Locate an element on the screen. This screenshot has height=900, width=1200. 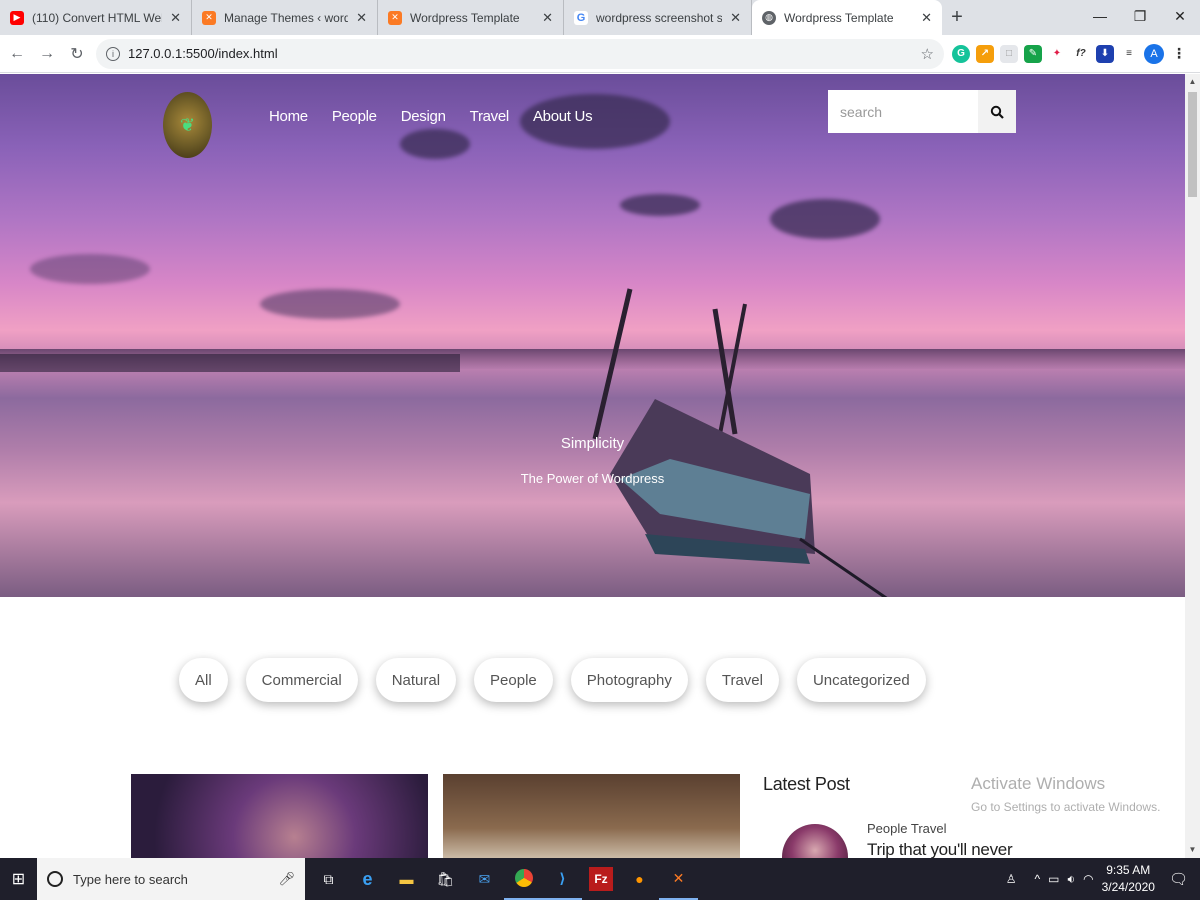
category-people: People is located at coordinates (513, 680).